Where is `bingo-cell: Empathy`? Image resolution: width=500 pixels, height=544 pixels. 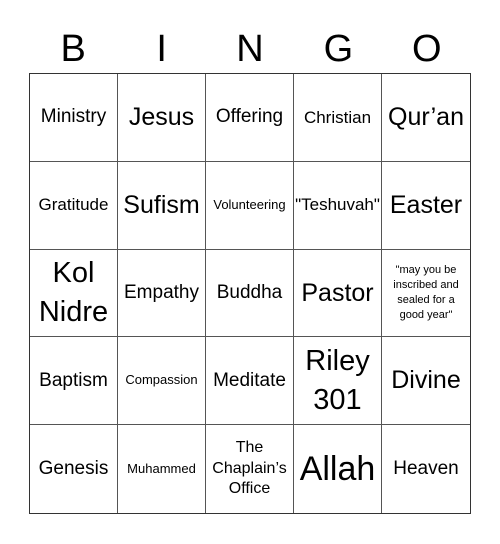
bingo-cell: Empathy is located at coordinates (162, 293).